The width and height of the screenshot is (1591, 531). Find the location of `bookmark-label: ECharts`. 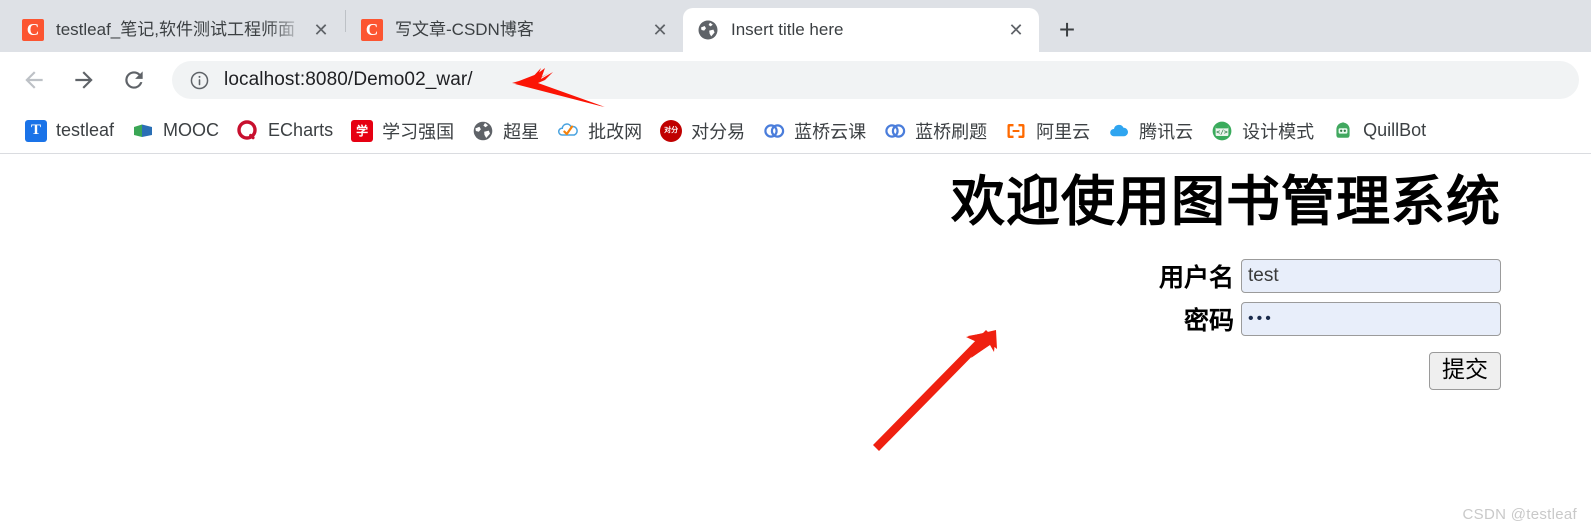

bookmark-label: ECharts is located at coordinates (301, 130).